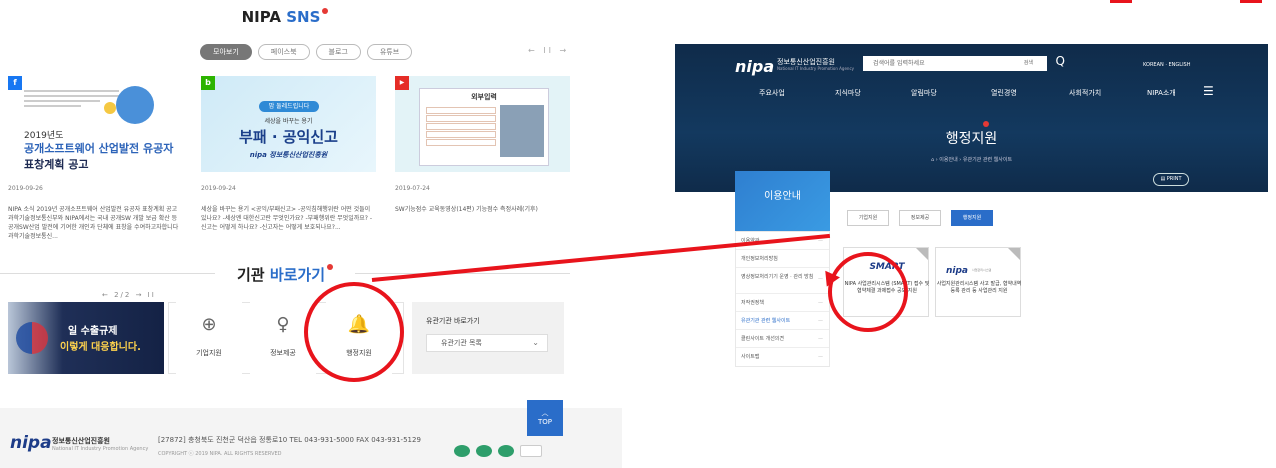 The height and width of the screenshot is (468, 1276). What do you see at coordinates (1014, 254) in the screenshot?
I see `card-corner` at bounding box center [1014, 254].